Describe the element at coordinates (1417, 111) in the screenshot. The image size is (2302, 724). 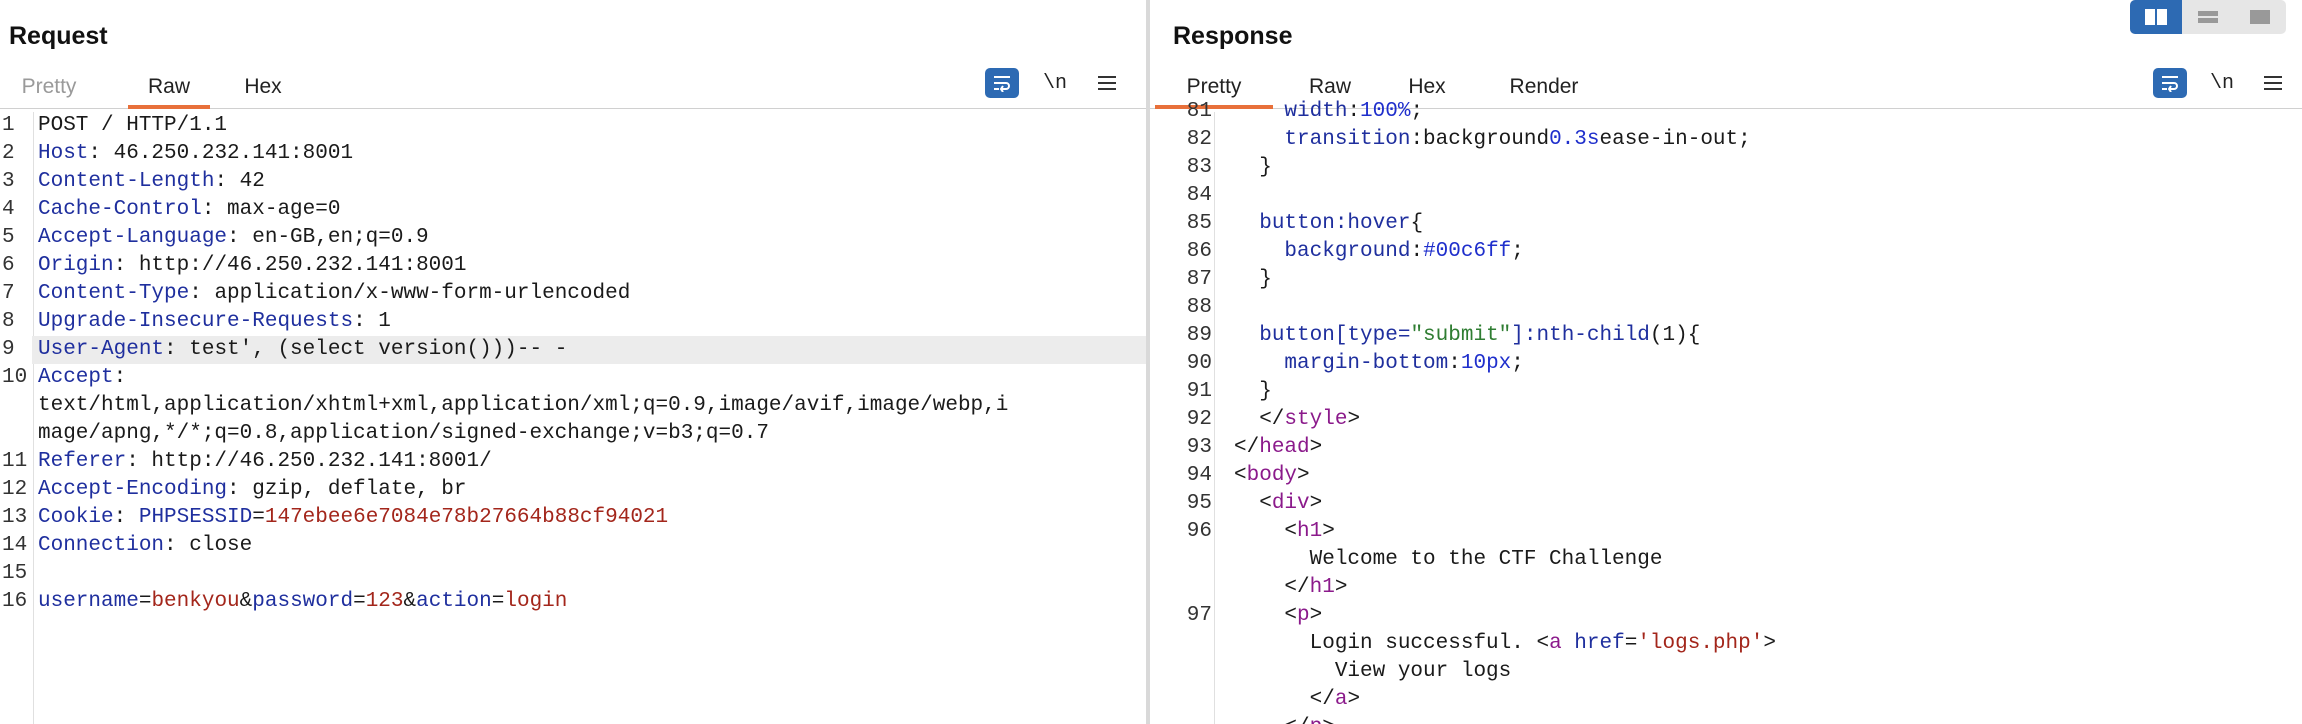
I see `response-token: ;` at that location.